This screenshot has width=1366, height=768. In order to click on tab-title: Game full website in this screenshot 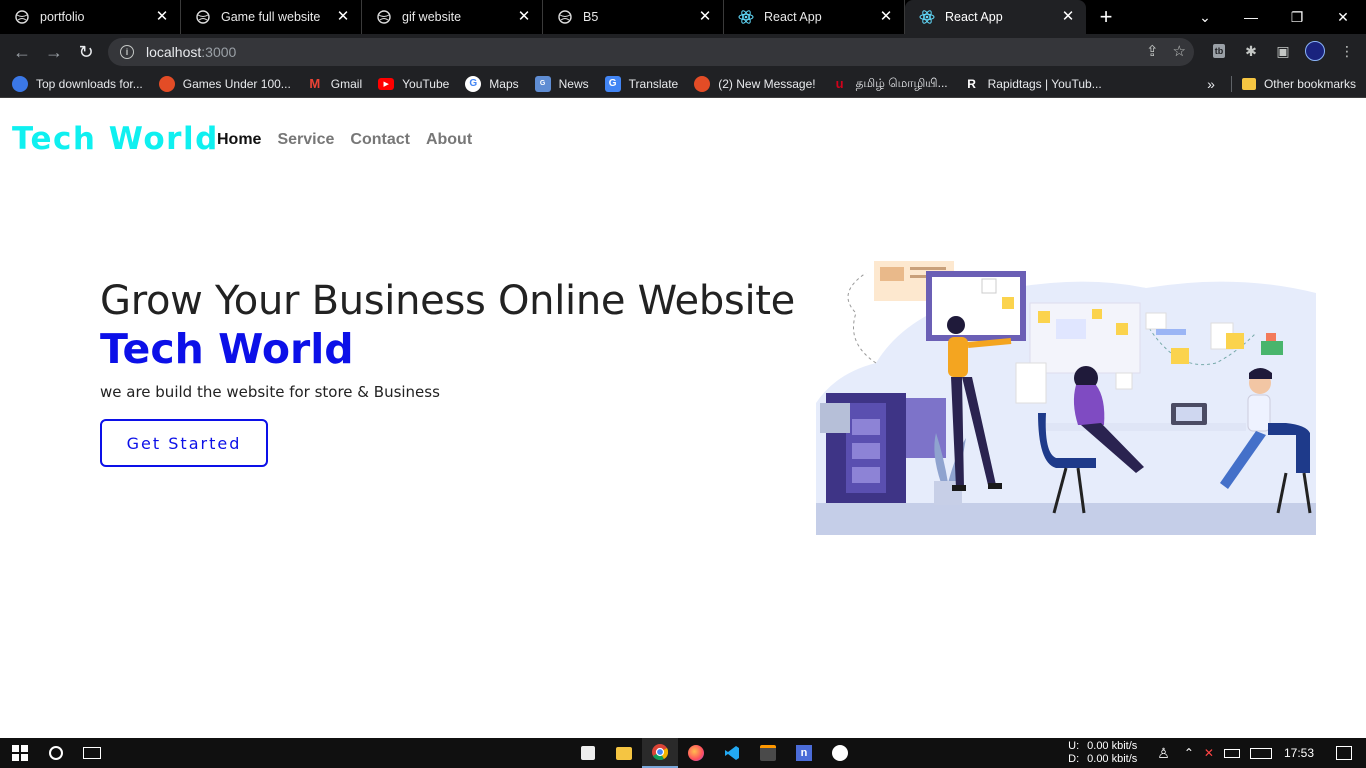, I will do `click(271, 17)`.